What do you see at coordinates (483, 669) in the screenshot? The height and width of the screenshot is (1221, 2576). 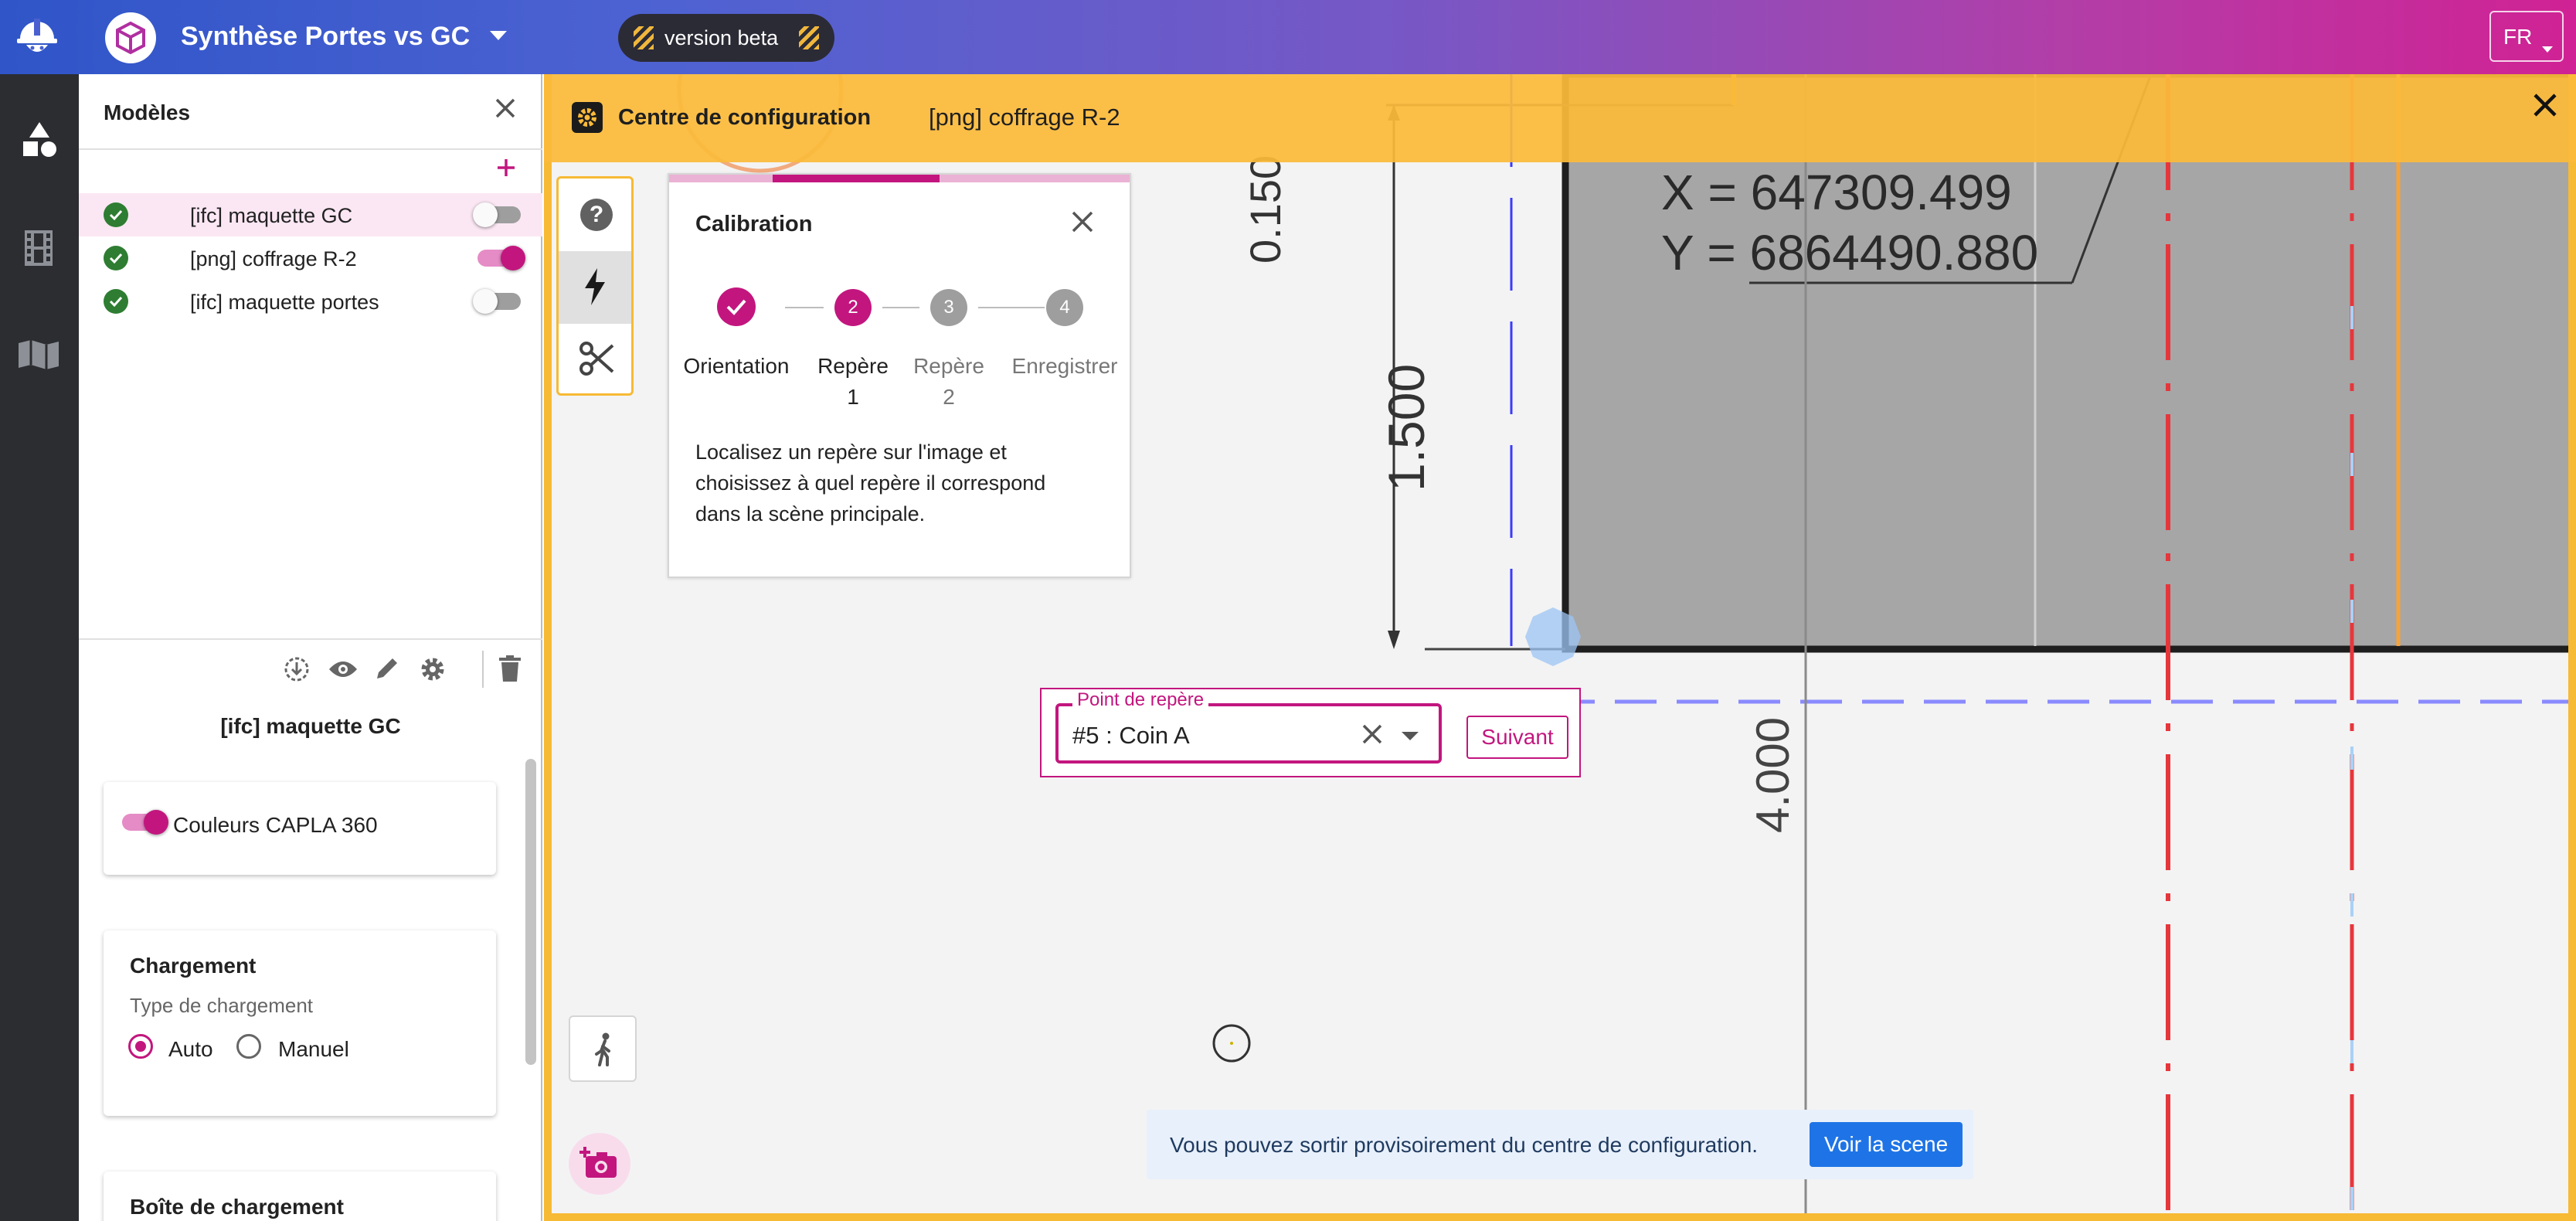 I see `toolbar-divider` at bounding box center [483, 669].